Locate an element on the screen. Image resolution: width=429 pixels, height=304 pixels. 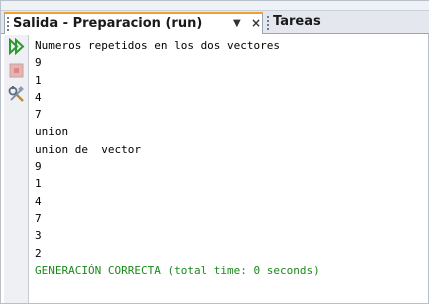
tab-tasks-label: Tareas is located at coordinates (297, 21).